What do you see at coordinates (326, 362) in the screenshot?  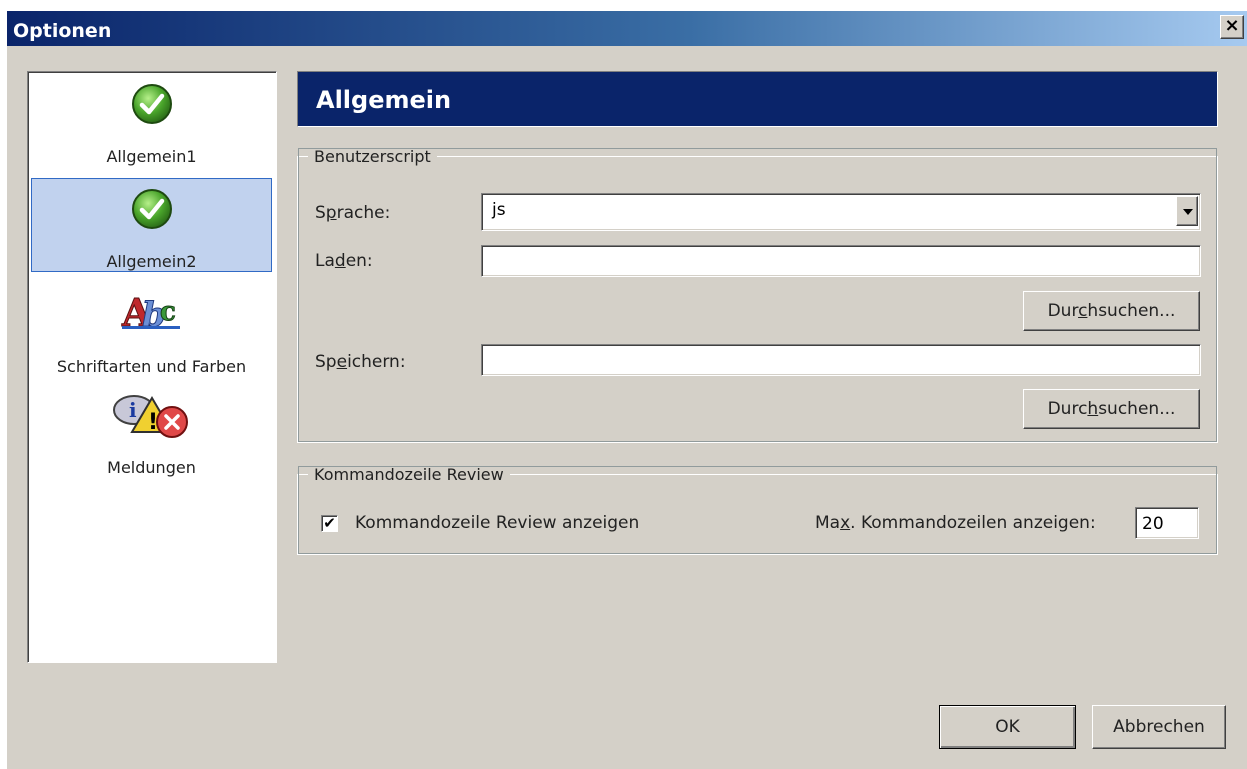 I see `save-label-text: Sp` at bounding box center [326, 362].